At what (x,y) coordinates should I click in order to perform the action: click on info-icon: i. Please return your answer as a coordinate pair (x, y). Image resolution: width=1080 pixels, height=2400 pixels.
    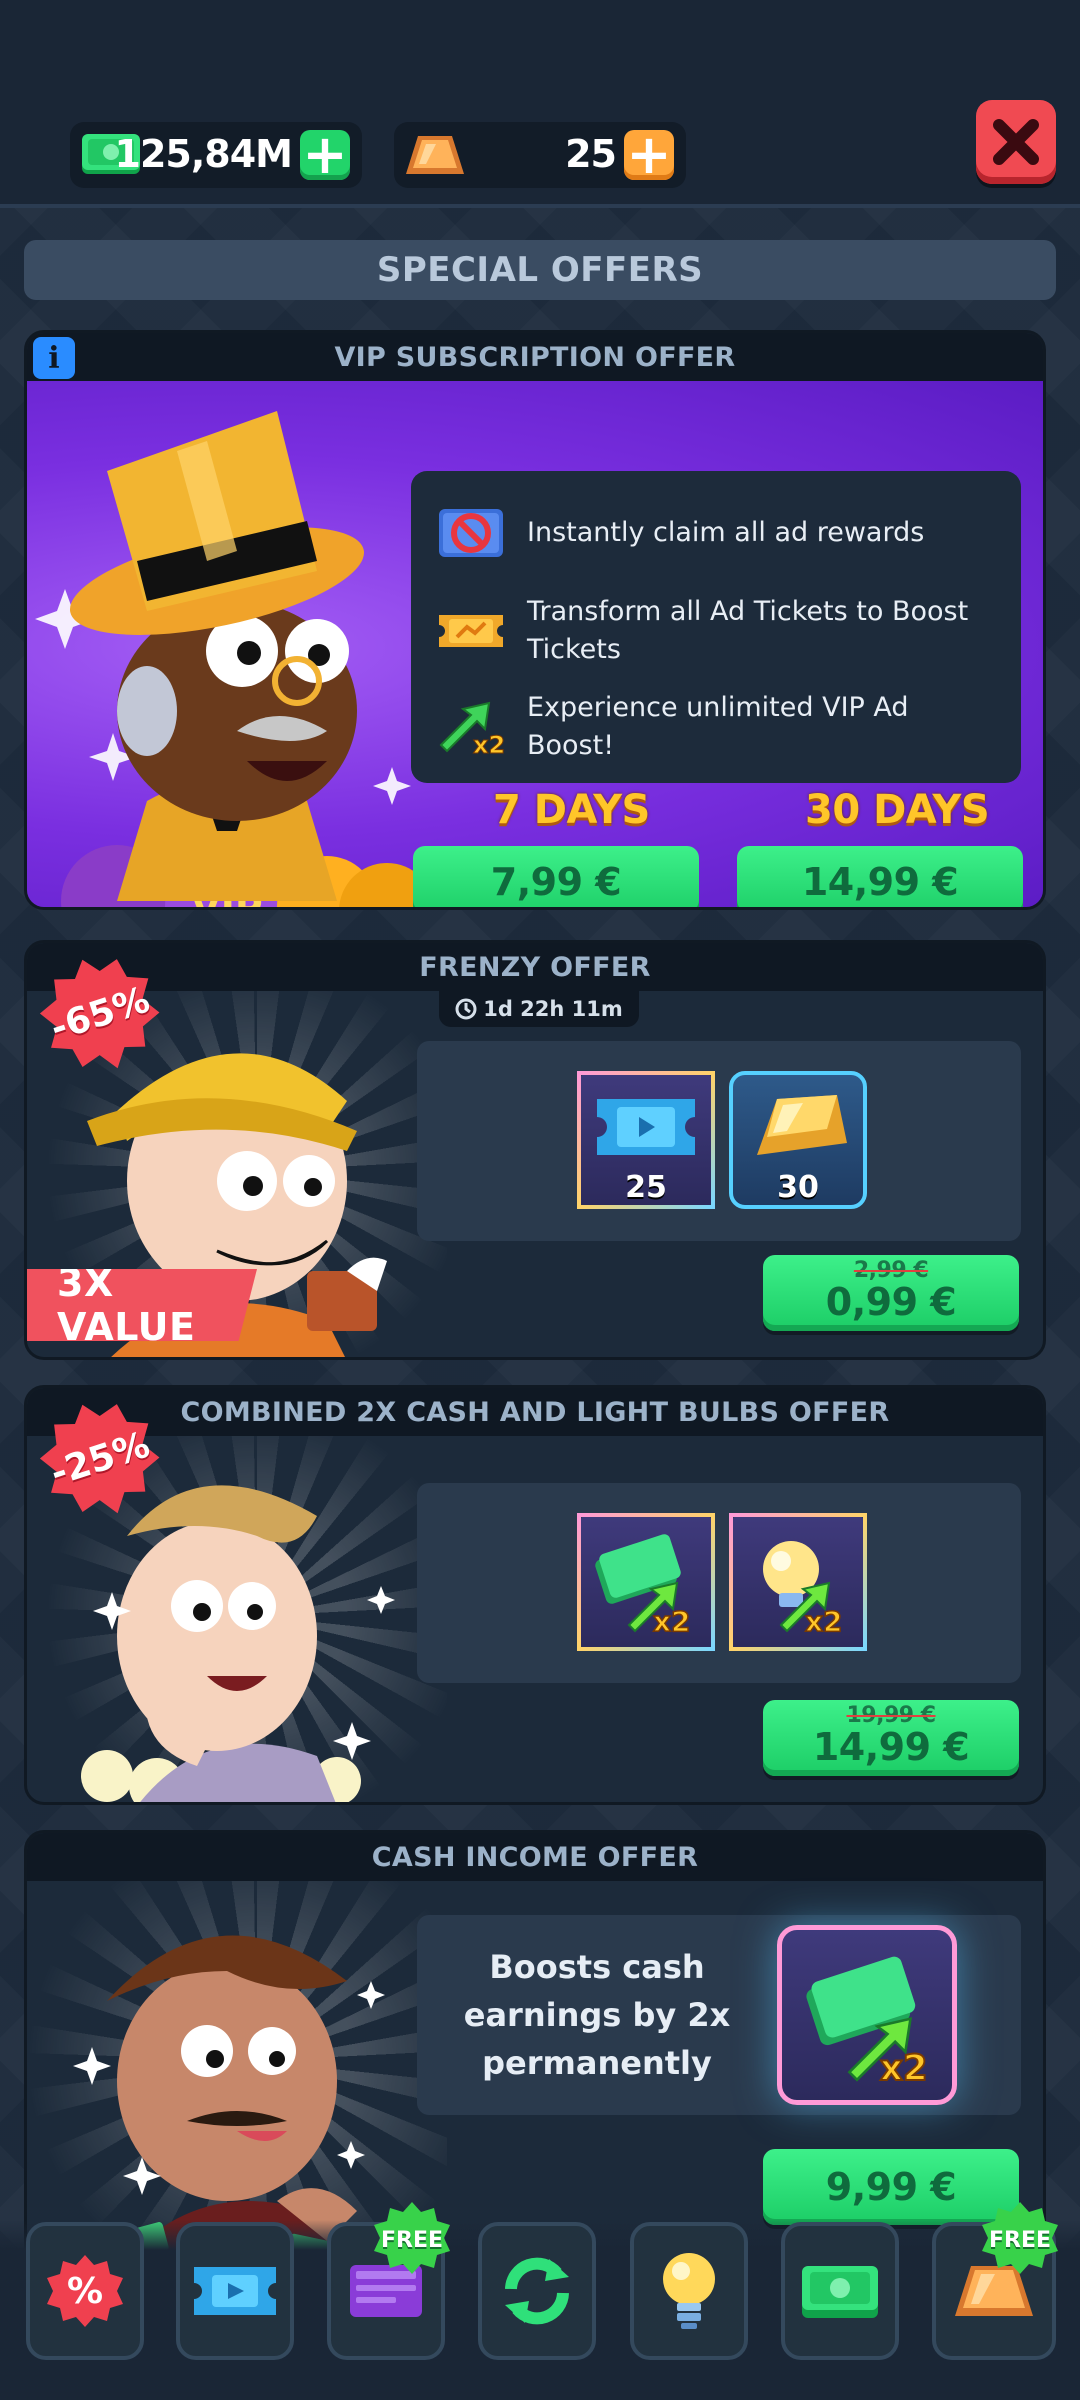
    Looking at the image, I should click on (54, 358).